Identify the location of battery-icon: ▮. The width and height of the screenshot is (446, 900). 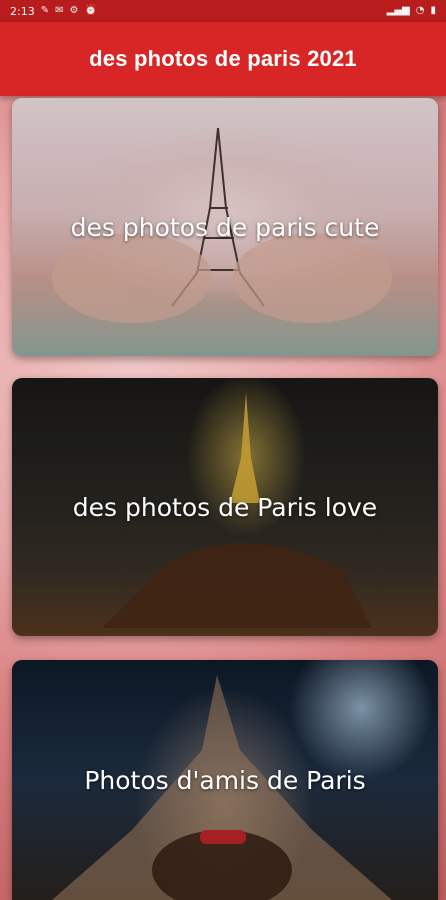
(433, 10).